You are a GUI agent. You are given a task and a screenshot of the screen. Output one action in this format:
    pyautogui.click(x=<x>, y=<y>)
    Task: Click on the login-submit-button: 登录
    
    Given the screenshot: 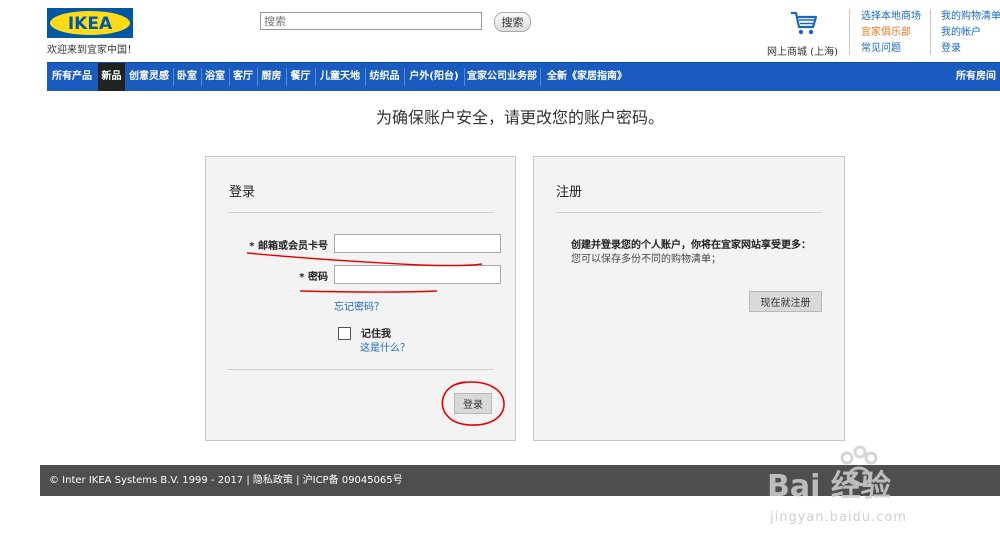 What is the action you would take?
    pyautogui.click(x=473, y=403)
    